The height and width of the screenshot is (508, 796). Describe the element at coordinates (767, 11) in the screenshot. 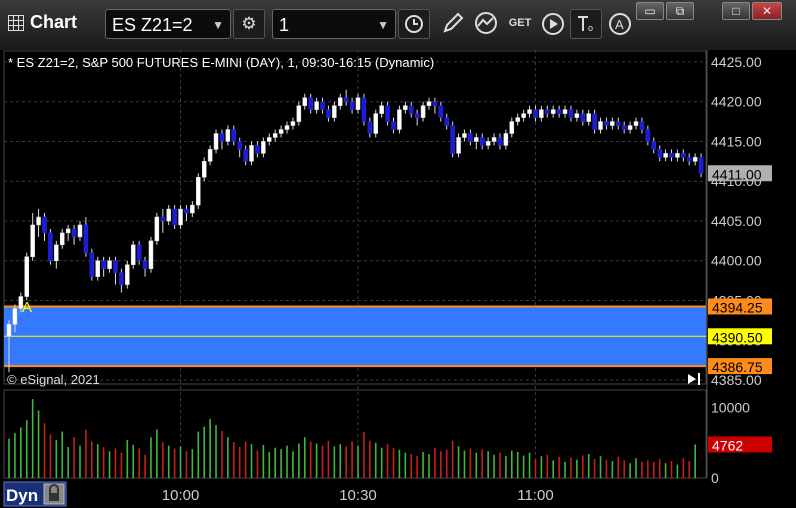

I see `close-icon: ✕` at that location.